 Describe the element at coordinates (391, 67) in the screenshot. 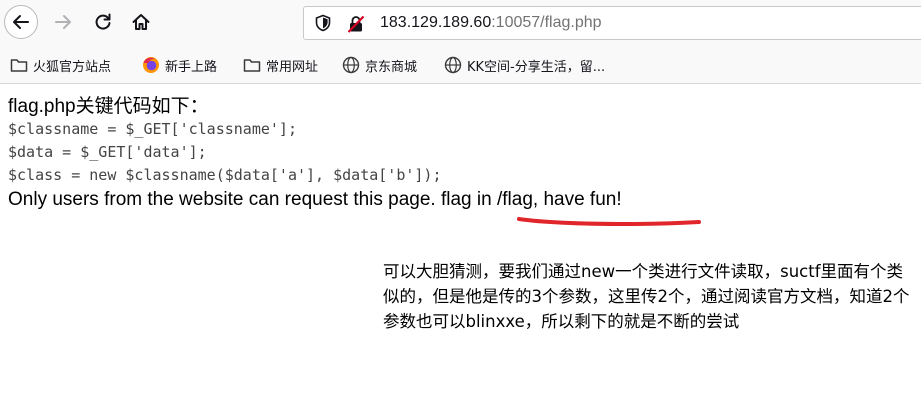

I see `bookmark-label: 京东商城` at that location.